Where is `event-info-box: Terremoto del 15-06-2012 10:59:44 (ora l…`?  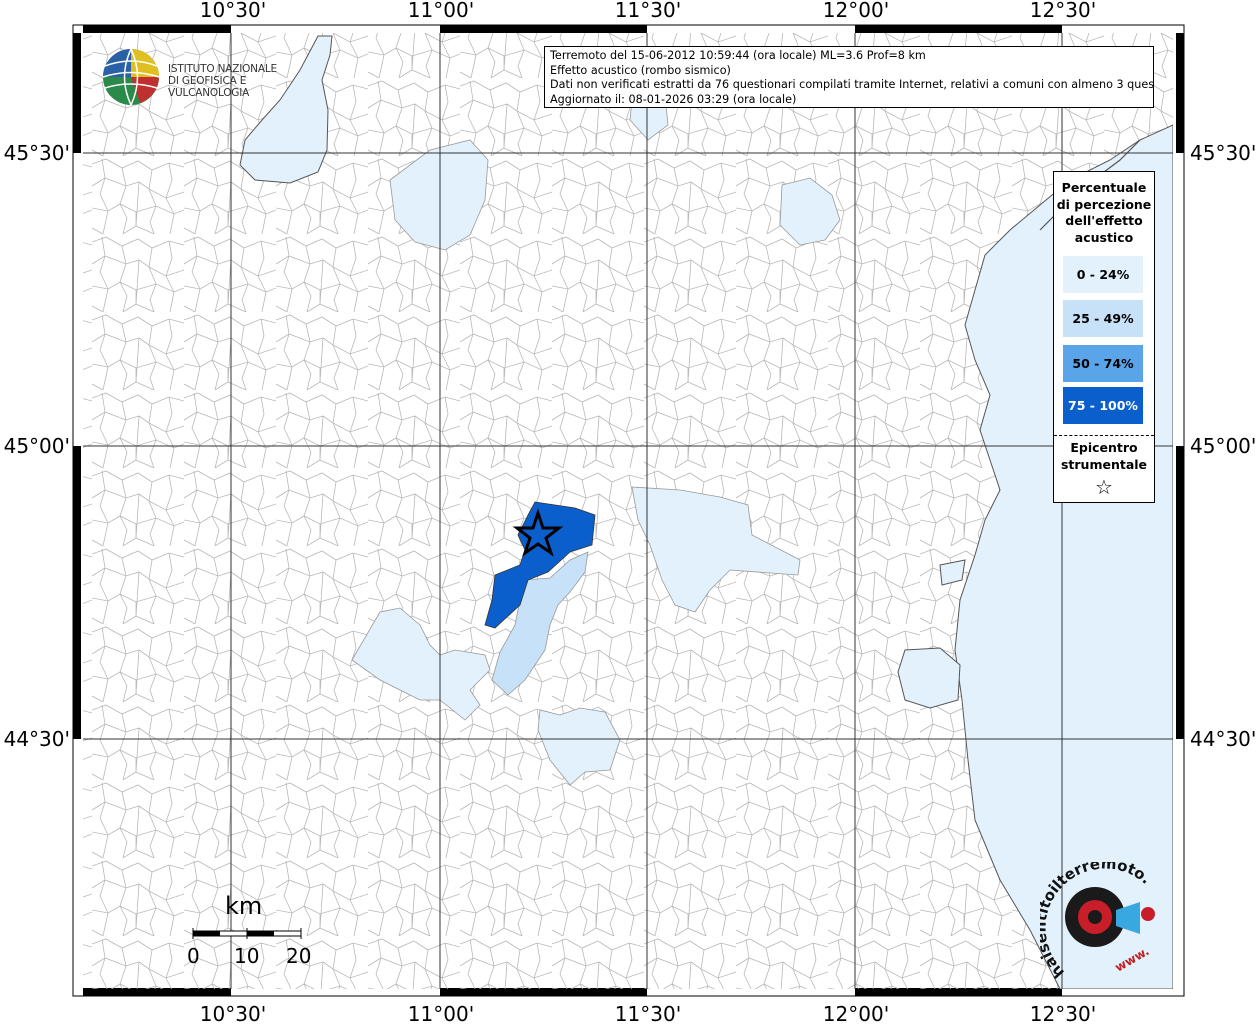
event-info-box: Terremoto del 15-06-2012 10:59:44 (ora l… is located at coordinates (849, 77).